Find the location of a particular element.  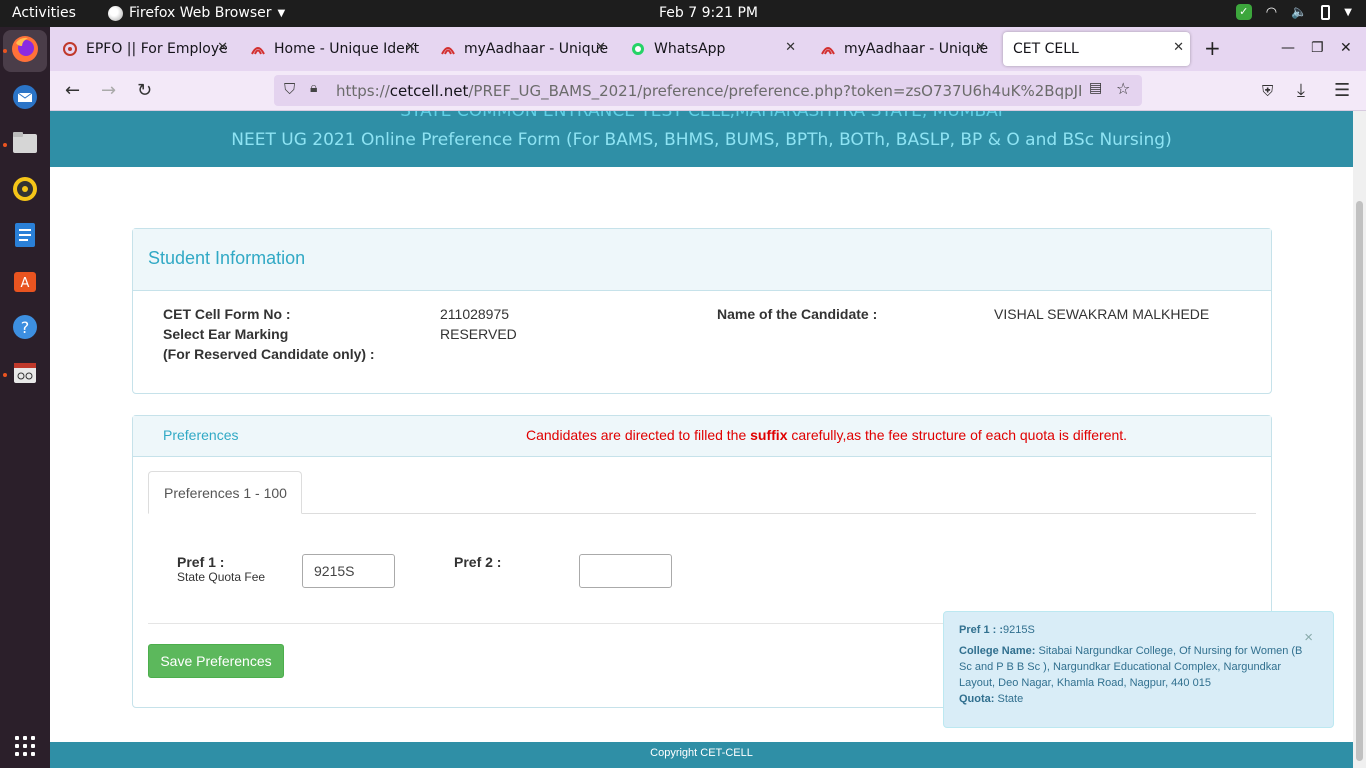

activities-button: Activities is located at coordinates (44, 13).